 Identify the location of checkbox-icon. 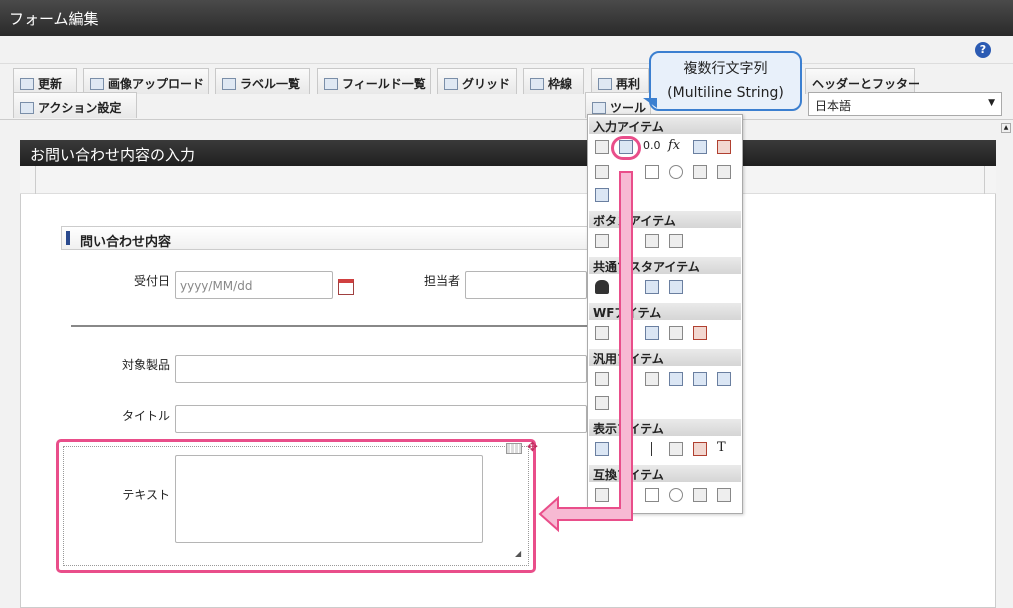
(652, 172).